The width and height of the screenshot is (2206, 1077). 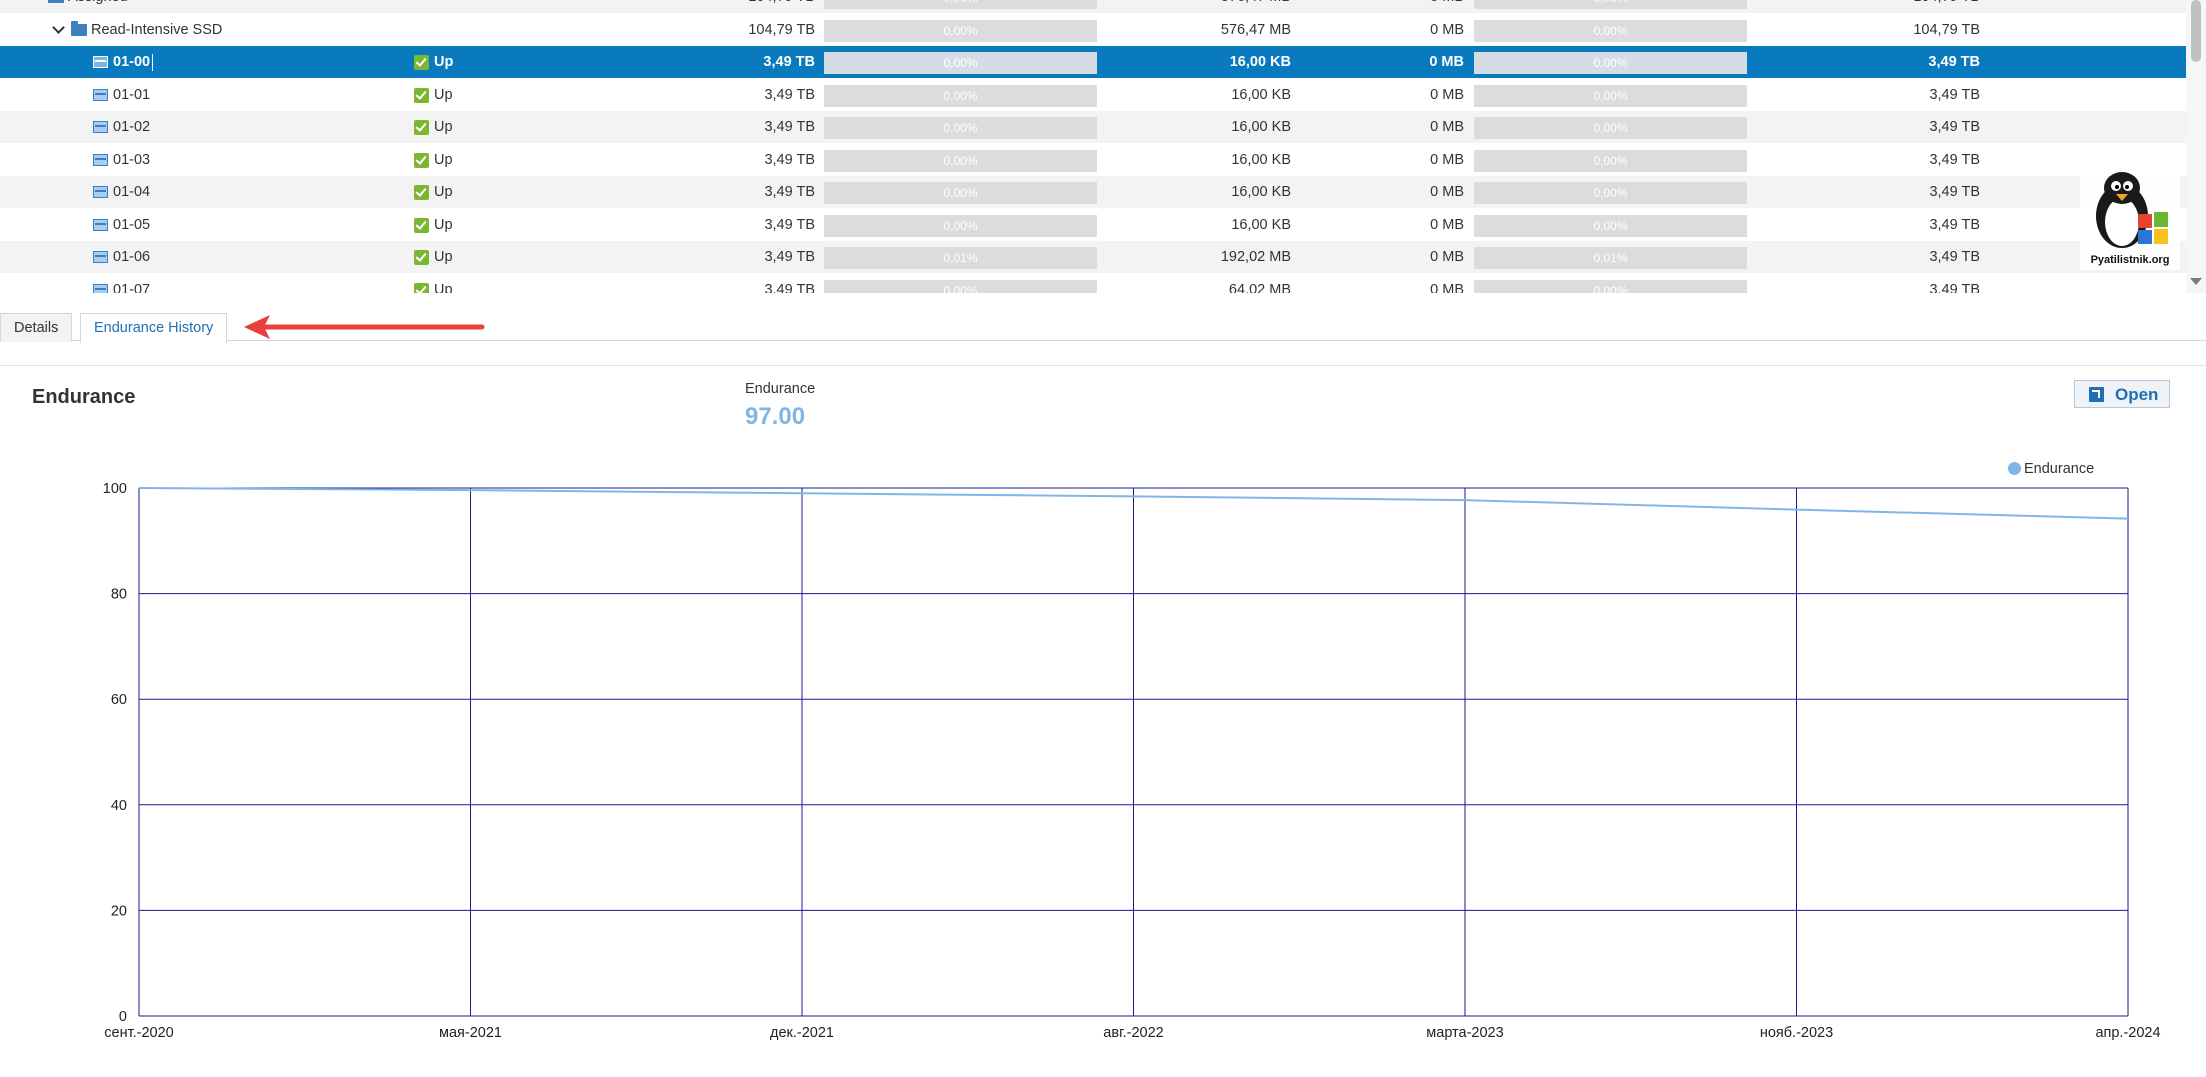 I want to click on watermark-label: Pyatilistnik.org, so click(x=2130, y=260).